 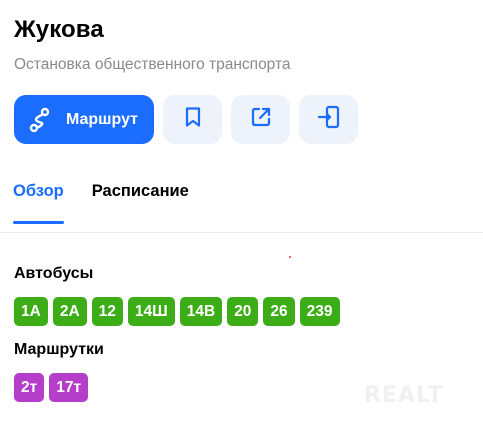 What do you see at coordinates (201, 311) in the screenshot?
I see `bus-route-badge: 14В` at bounding box center [201, 311].